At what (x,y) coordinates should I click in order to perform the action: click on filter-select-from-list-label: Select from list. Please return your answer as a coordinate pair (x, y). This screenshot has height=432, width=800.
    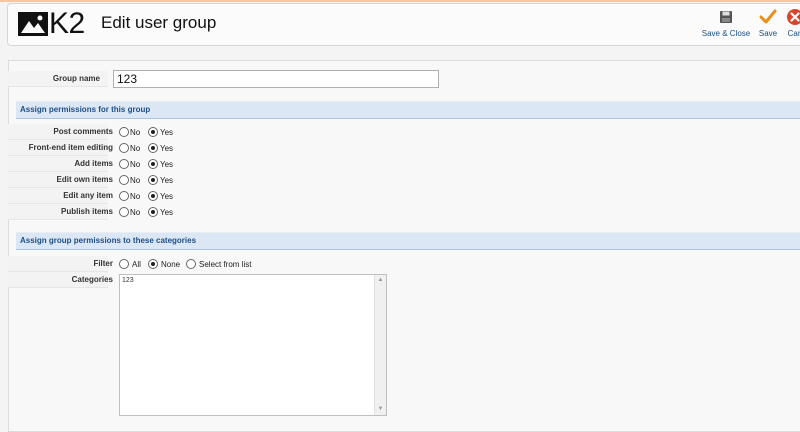
    Looking at the image, I should click on (225, 264).